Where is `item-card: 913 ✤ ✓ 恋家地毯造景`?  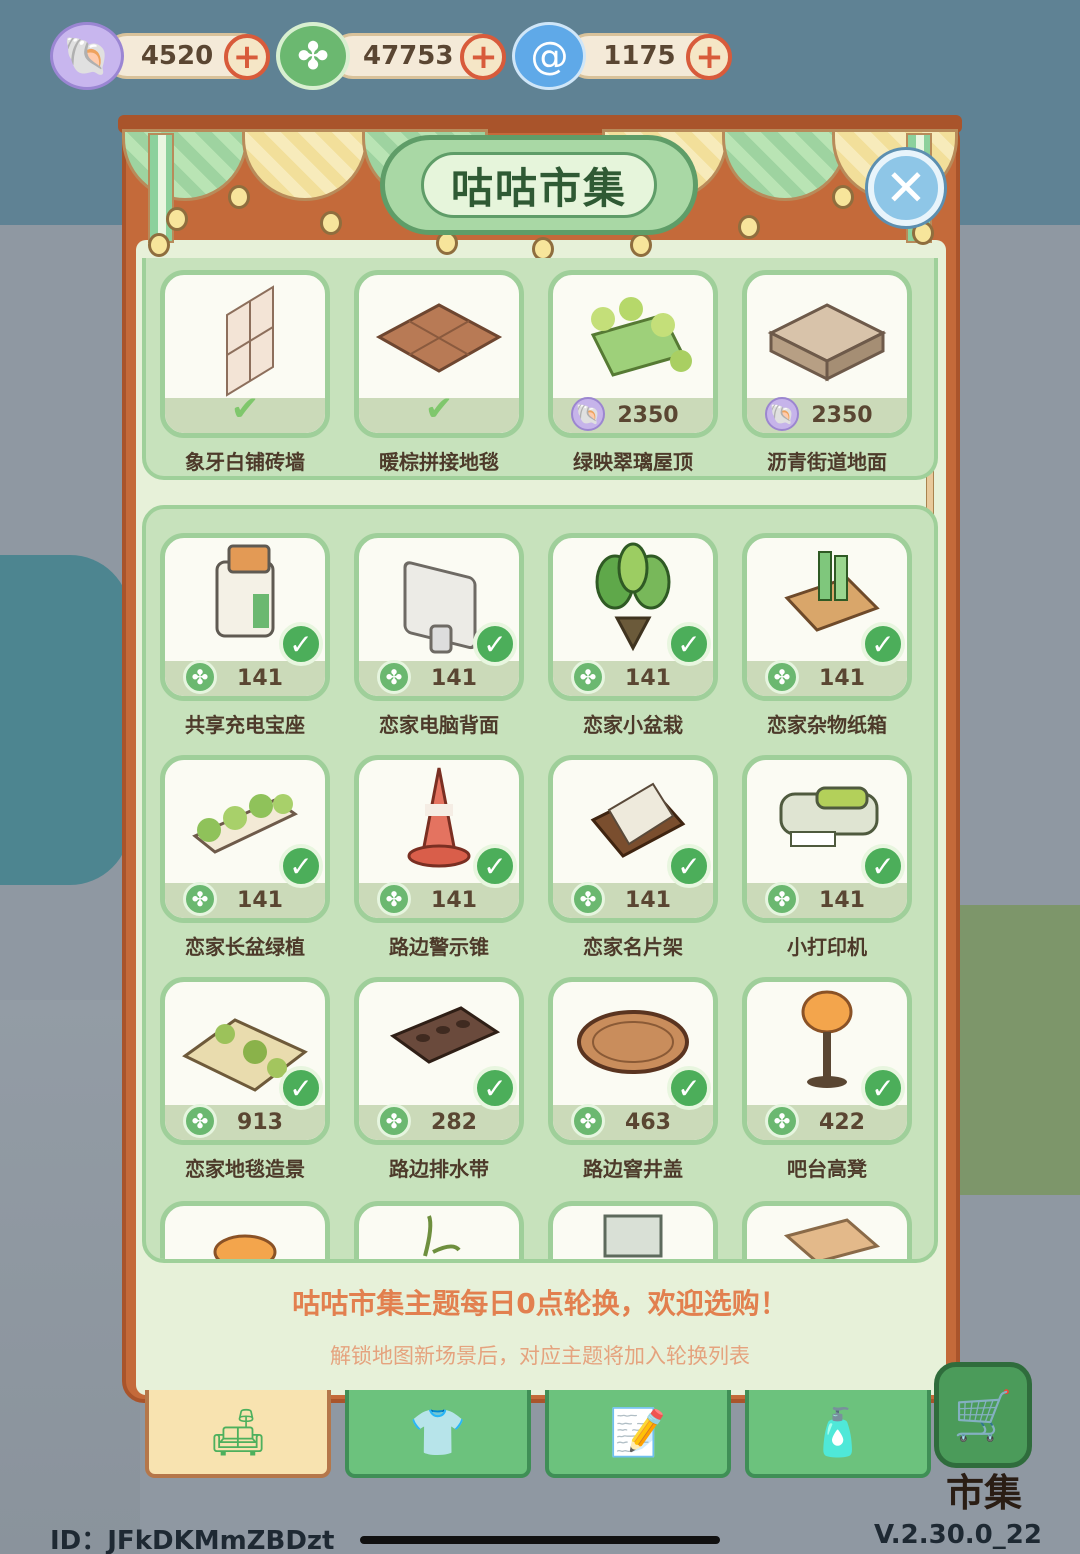
item-card: 913 ✤ ✓ 恋家地毯造景 is located at coordinates (245, 1079).